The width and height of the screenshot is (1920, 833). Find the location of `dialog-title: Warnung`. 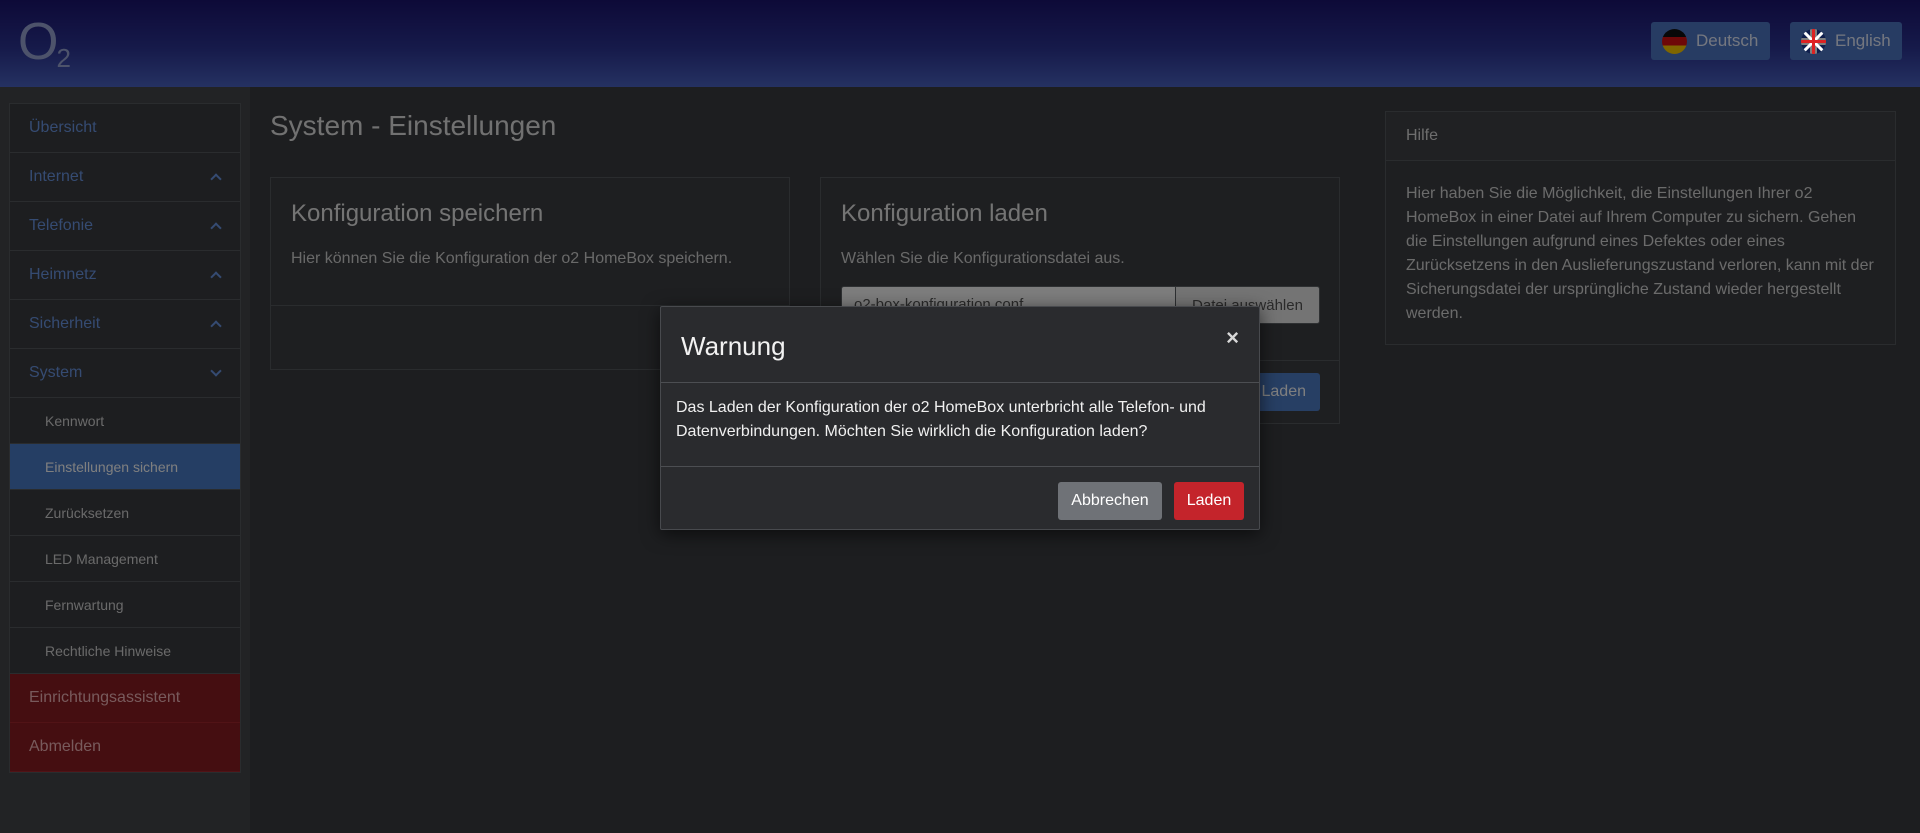

dialog-title: Warnung is located at coordinates (733, 346).